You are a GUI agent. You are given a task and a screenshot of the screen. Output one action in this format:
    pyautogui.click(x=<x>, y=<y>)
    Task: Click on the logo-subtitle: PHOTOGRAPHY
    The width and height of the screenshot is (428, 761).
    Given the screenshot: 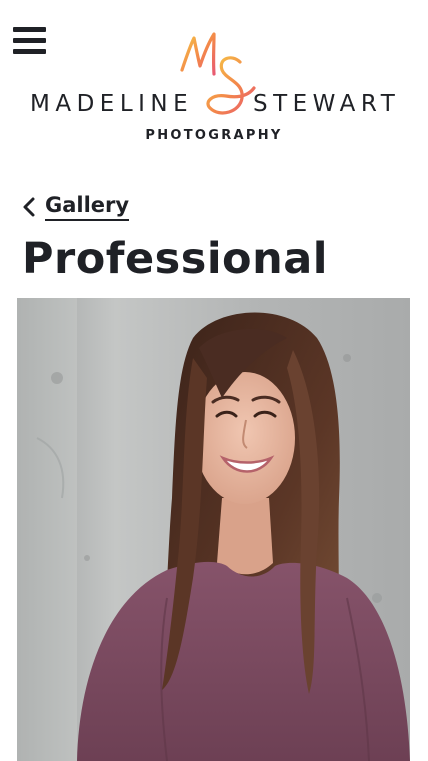 What is the action you would take?
    pyautogui.click(x=214, y=135)
    